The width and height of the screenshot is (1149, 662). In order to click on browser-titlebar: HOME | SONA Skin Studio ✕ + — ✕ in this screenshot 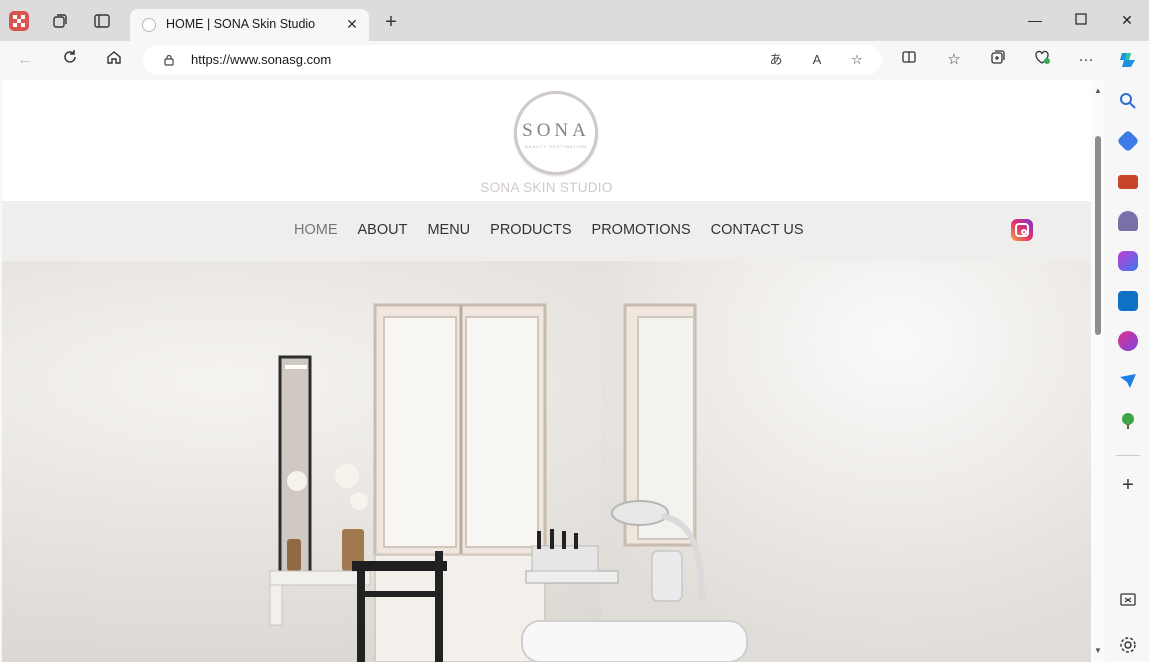, I will do `click(574, 20)`.